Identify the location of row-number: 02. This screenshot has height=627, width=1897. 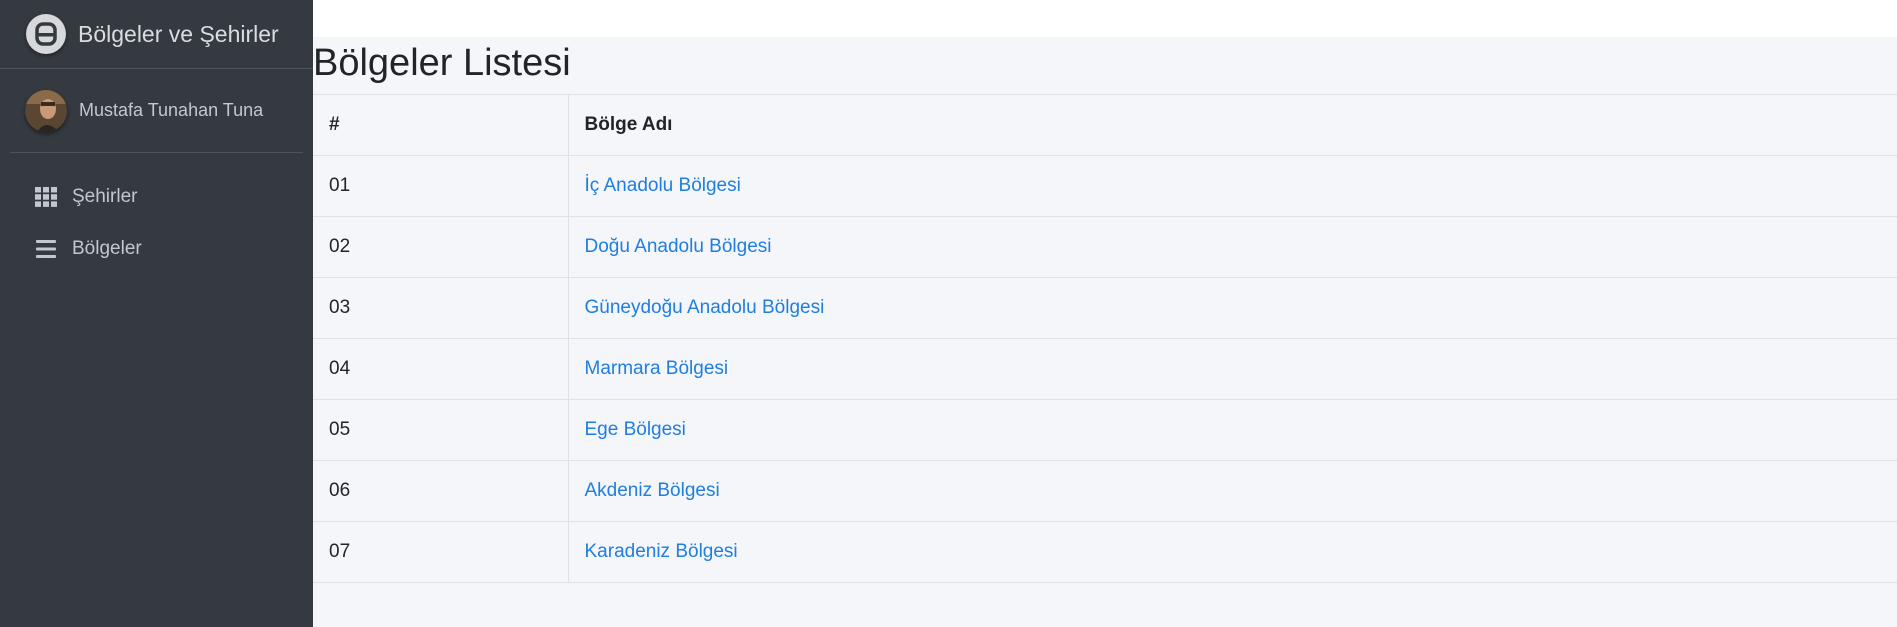
(441, 247).